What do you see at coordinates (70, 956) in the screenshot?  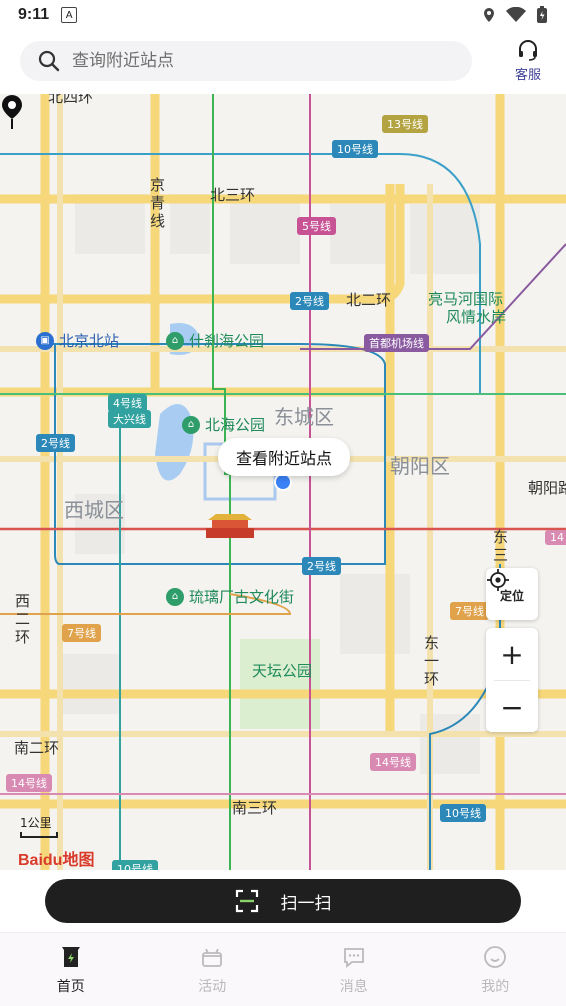 I see `home-station-icon` at bounding box center [70, 956].